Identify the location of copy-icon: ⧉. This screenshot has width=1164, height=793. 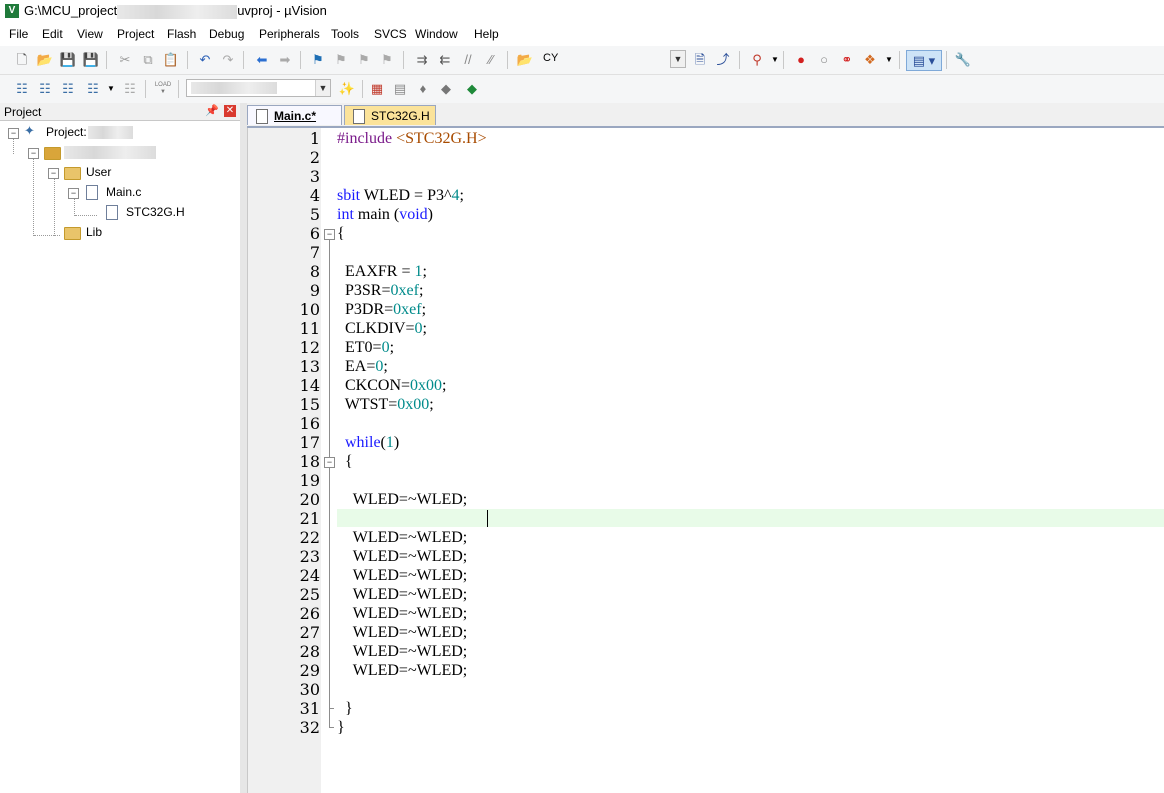
(148, 60).